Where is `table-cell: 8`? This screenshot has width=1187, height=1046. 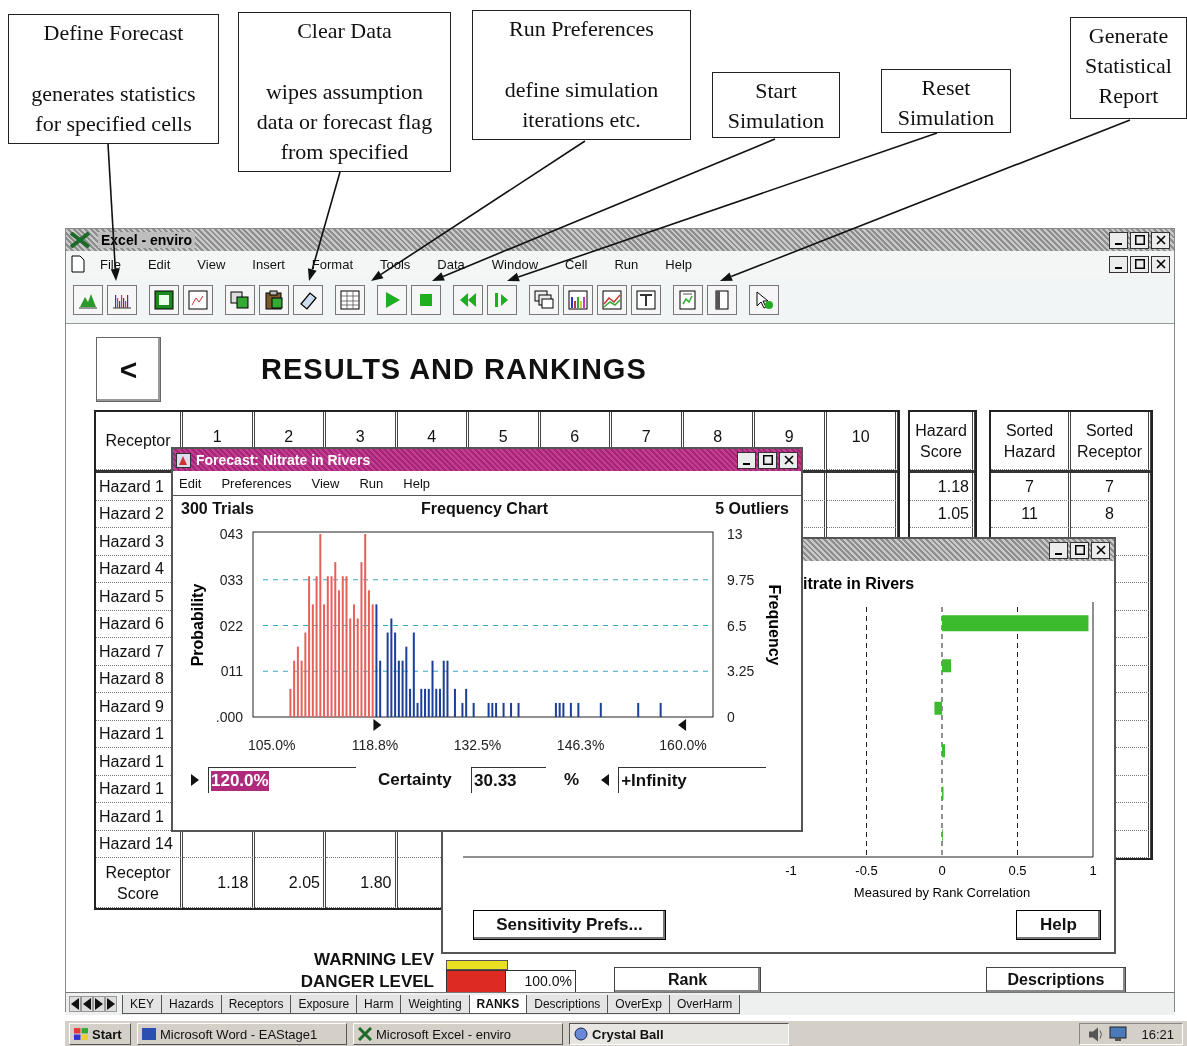 table-cell: 8 is located at coordinates (1111, 514).